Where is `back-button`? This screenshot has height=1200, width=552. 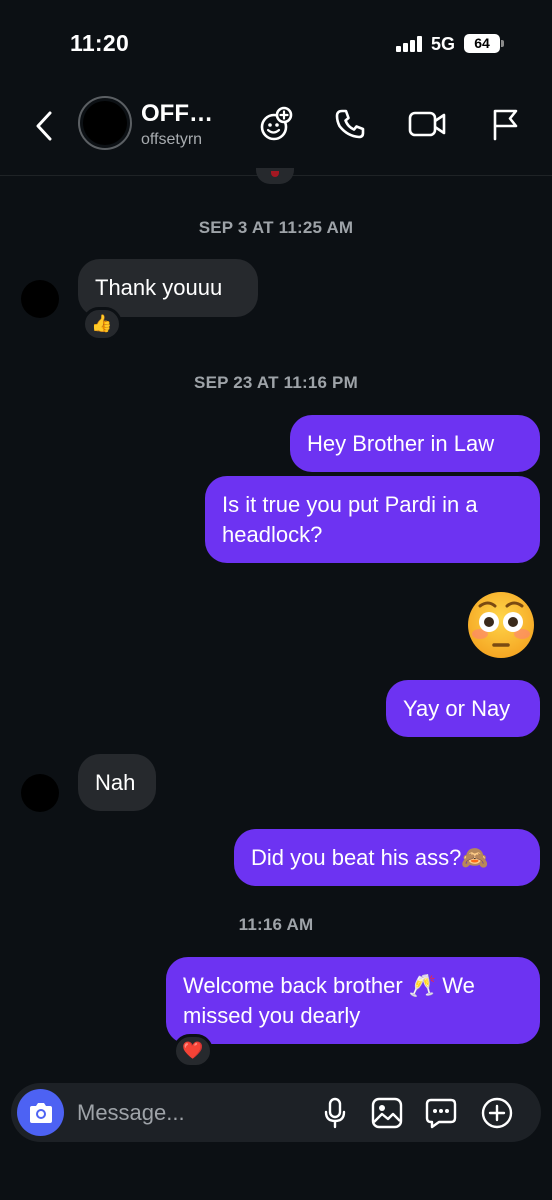 back-button is located at coordinates (44, 126).